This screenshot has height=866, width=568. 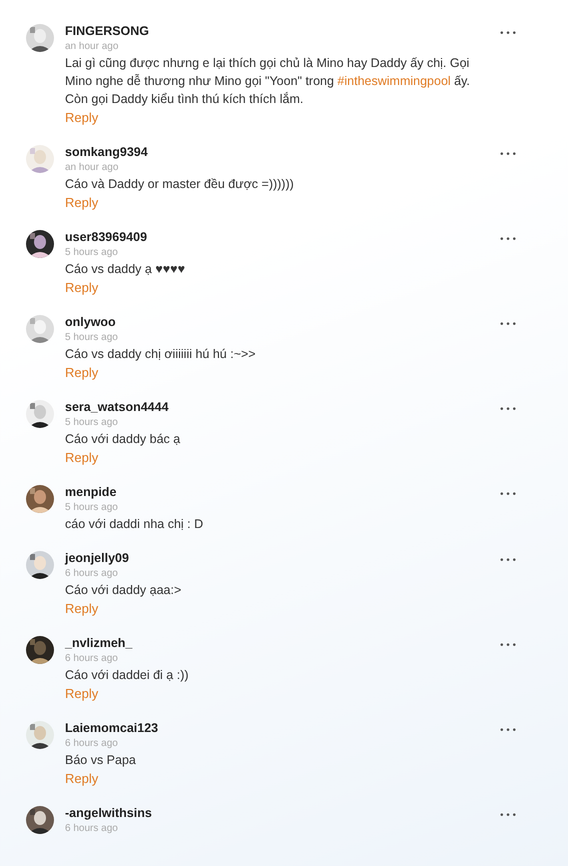 What do you see at coordinates (161, 354) in the screenshot?
I see `comment-text: Cáo vs daddy chị ơiiiiiii hú hú :~>>` at bounding box center [161, 354].